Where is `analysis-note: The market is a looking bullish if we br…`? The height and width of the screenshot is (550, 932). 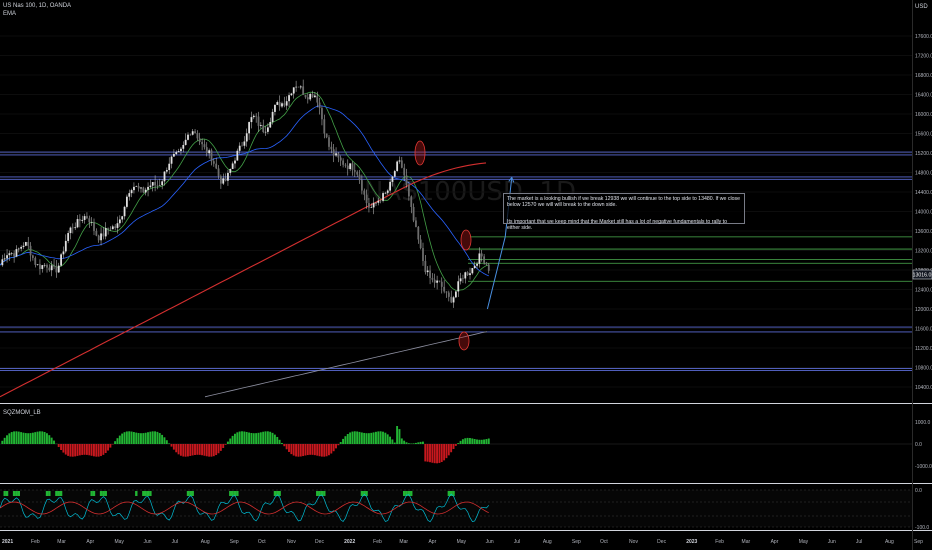 analysis-note: The market is a looking bullish if we br… is located at coordinates (624, 212).